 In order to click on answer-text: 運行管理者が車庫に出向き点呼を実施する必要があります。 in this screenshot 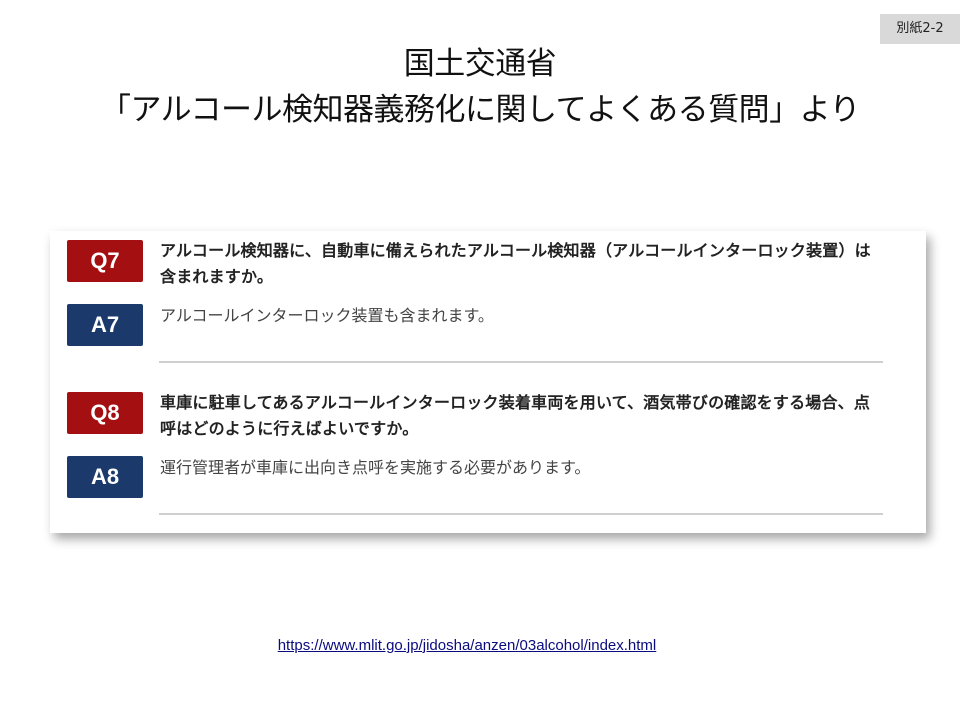, I will do `click(375, 467)`.